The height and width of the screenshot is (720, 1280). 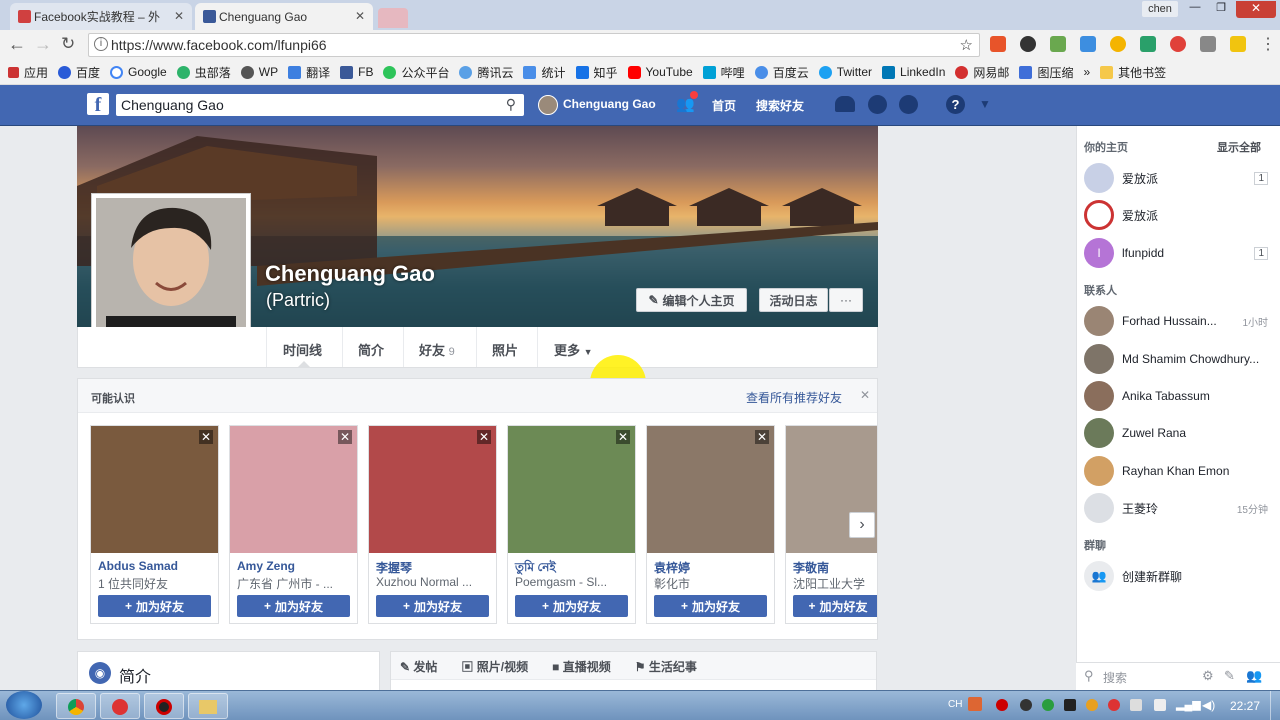 I want to click on edit-profile-button: ✎ 编辑个人主页, so click(x=691, y=300).